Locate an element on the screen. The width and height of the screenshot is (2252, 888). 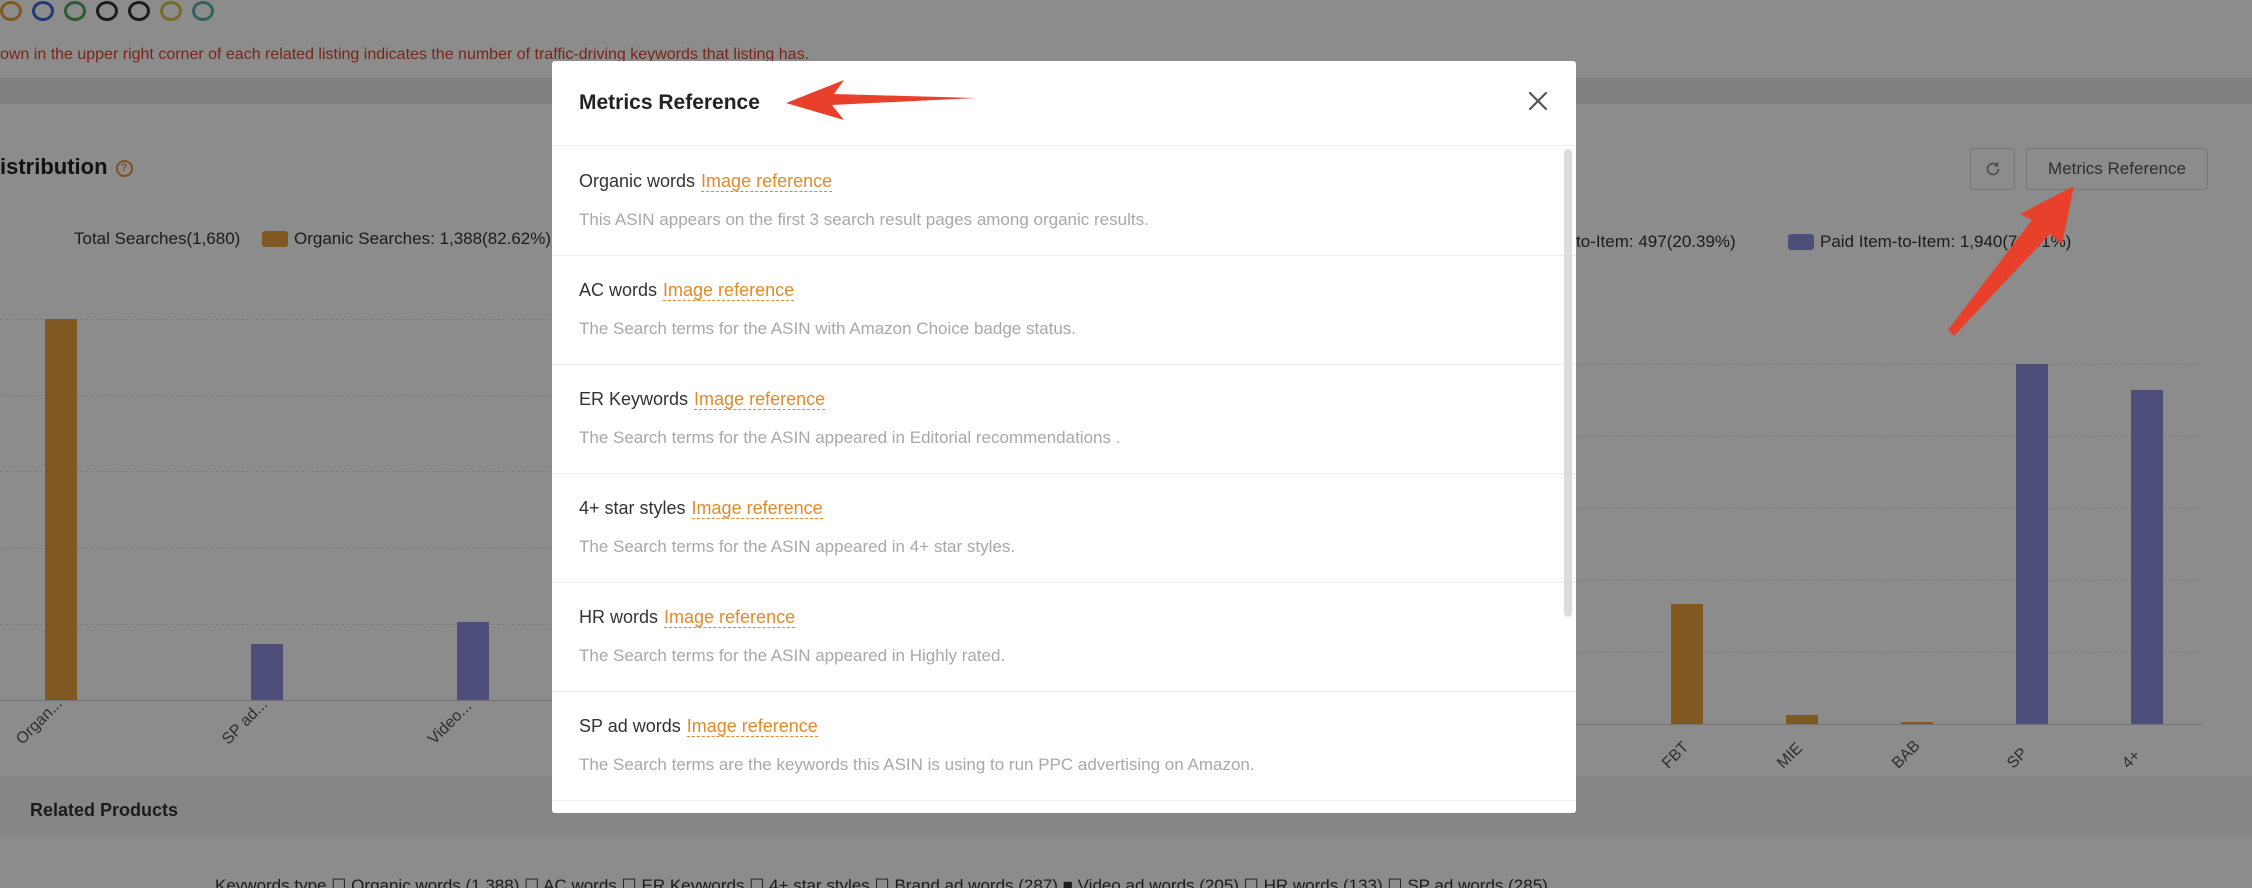
metric-name: 4+ star styles Image reference is located at coordinates (701, 508).